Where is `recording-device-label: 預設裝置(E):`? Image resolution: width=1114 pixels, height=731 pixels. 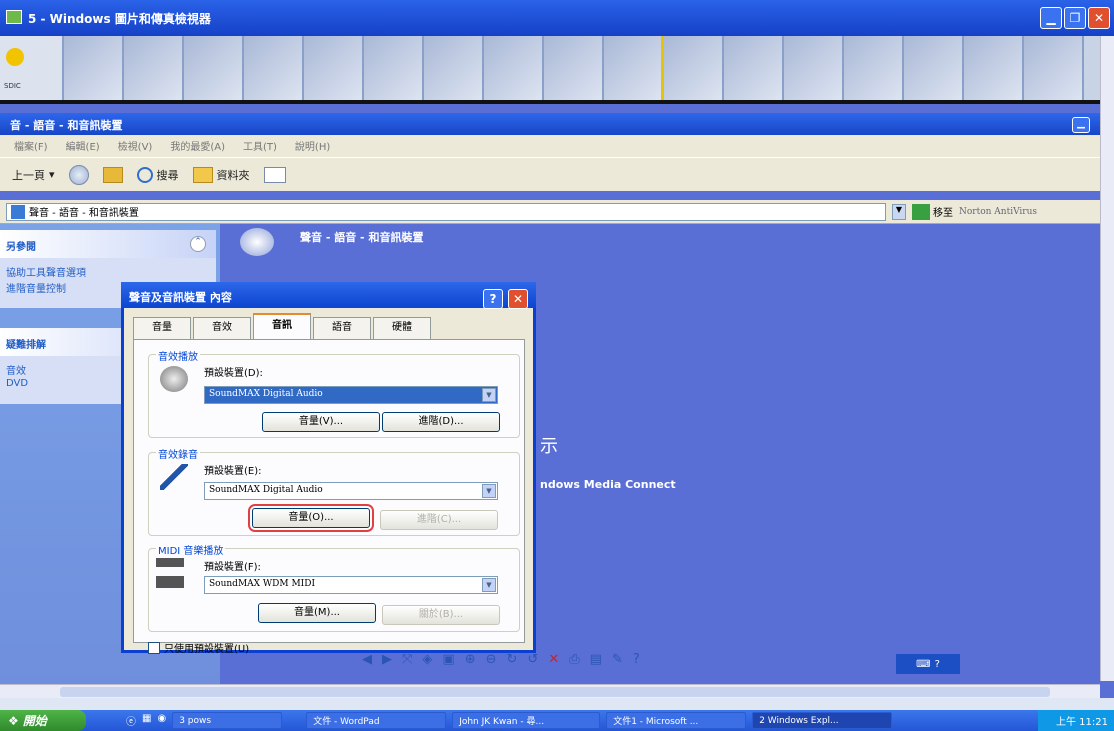 recording-device-label: 預設裝置(E): is located at coordinates (233, 471).